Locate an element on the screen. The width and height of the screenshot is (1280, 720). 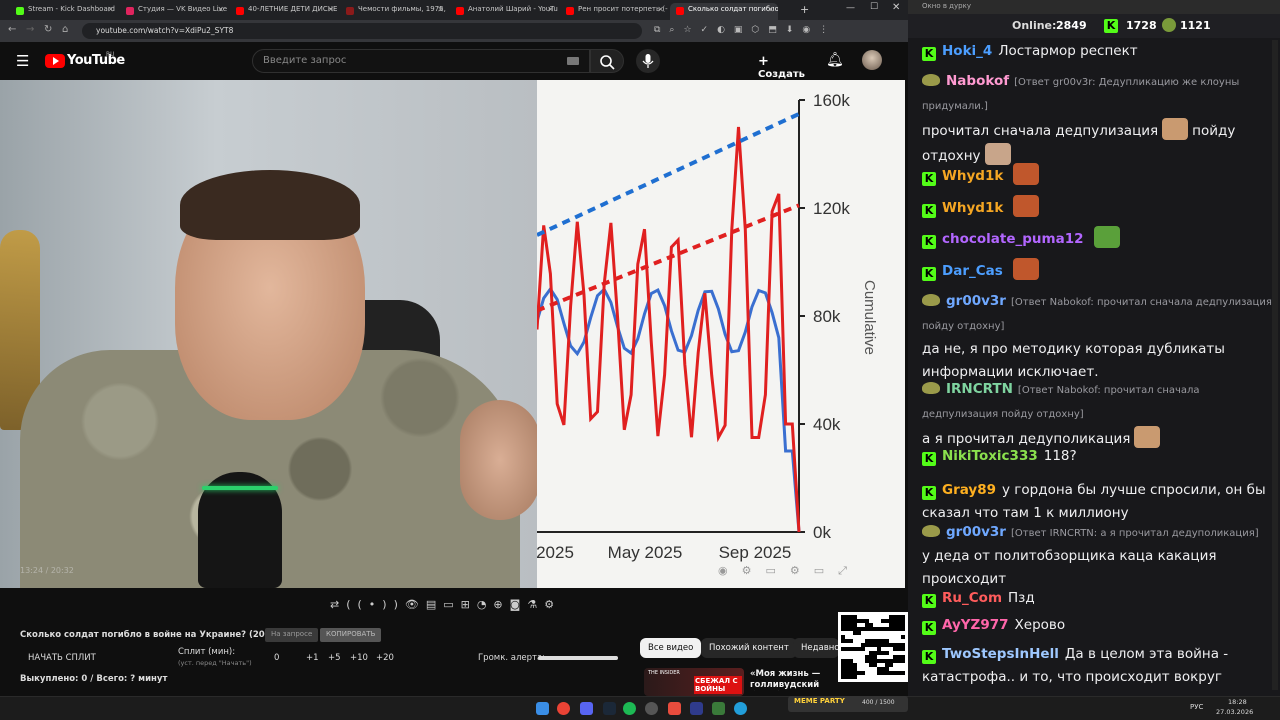
chat-username: IRNCRTN is located at coordinates (979, 389).